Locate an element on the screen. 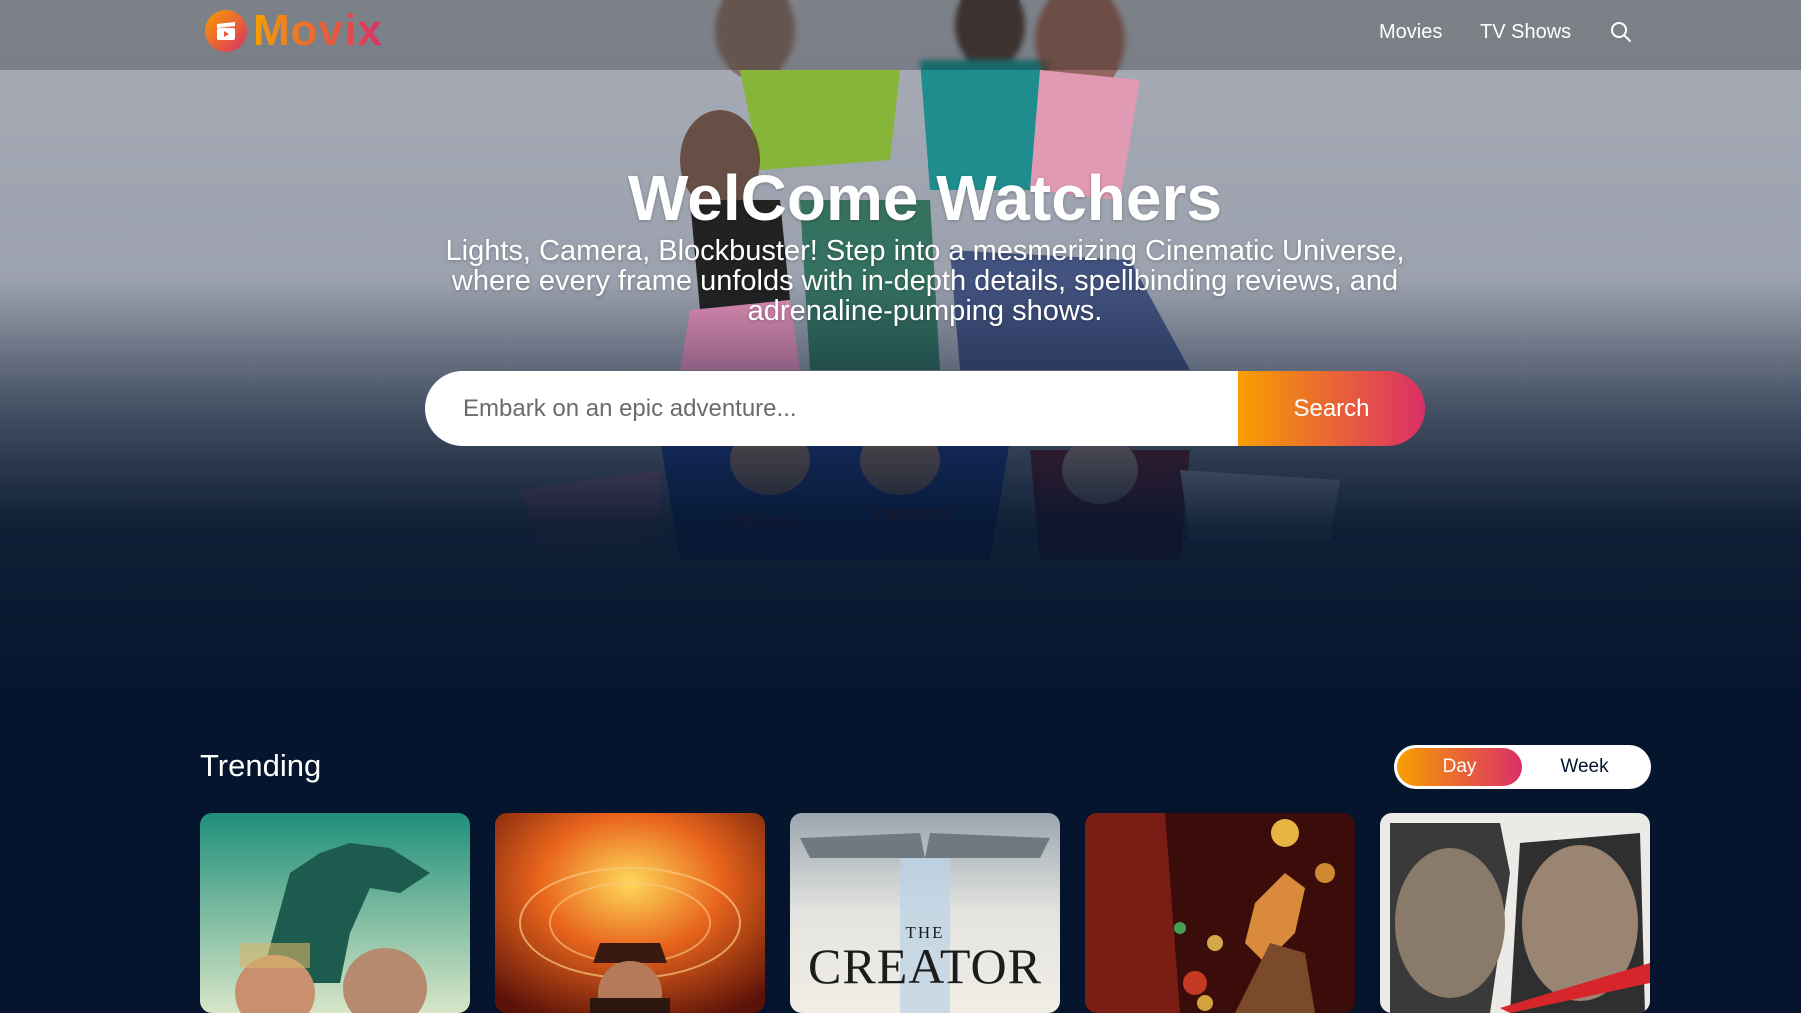  search-button: Search is located at coordinates (1331, 408).